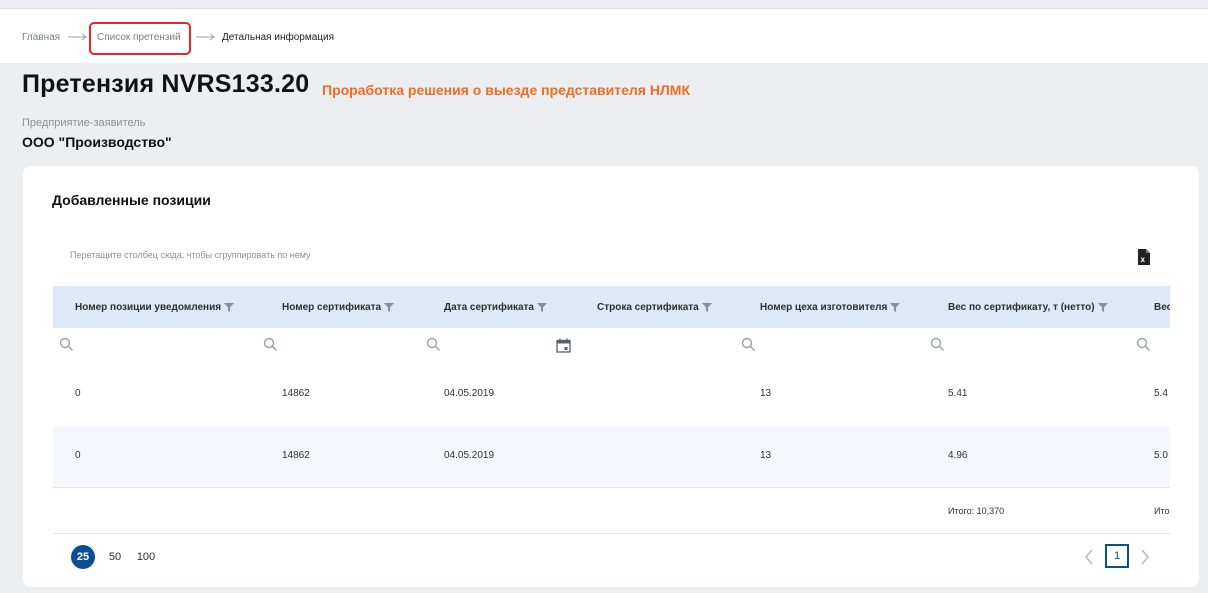 Image resolution: width=1208 pixels, height=593 pixels. What do you see at coordinates (958, 393) in the screenshot?
I see `table-cell: 5.41` at bounding box center [958, 393].